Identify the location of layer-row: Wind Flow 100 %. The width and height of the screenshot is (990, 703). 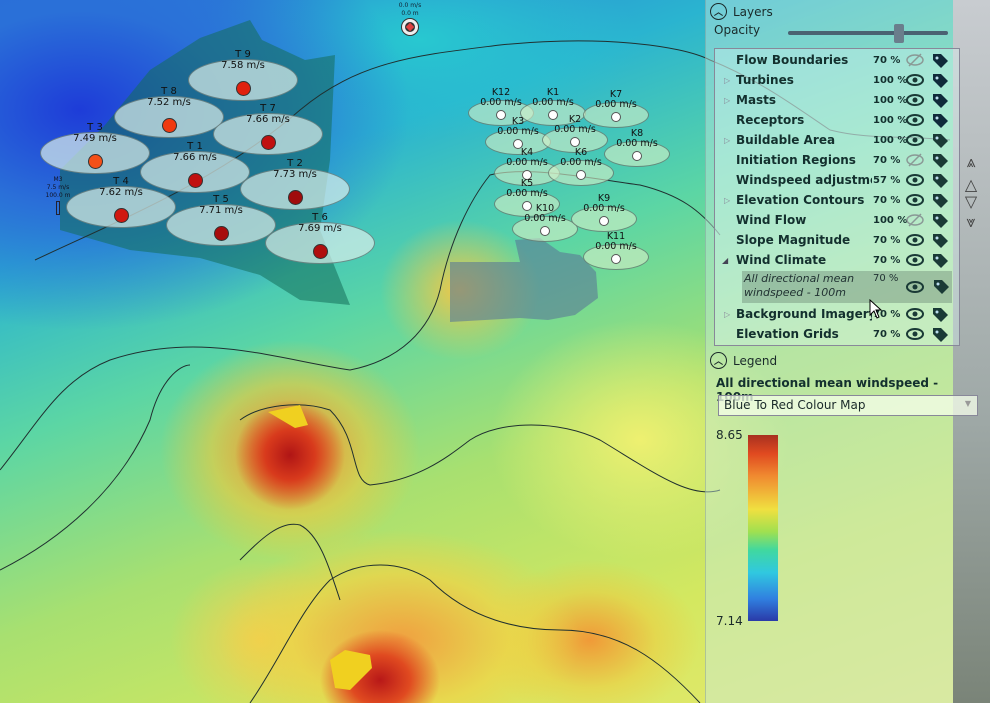
(837, 220).